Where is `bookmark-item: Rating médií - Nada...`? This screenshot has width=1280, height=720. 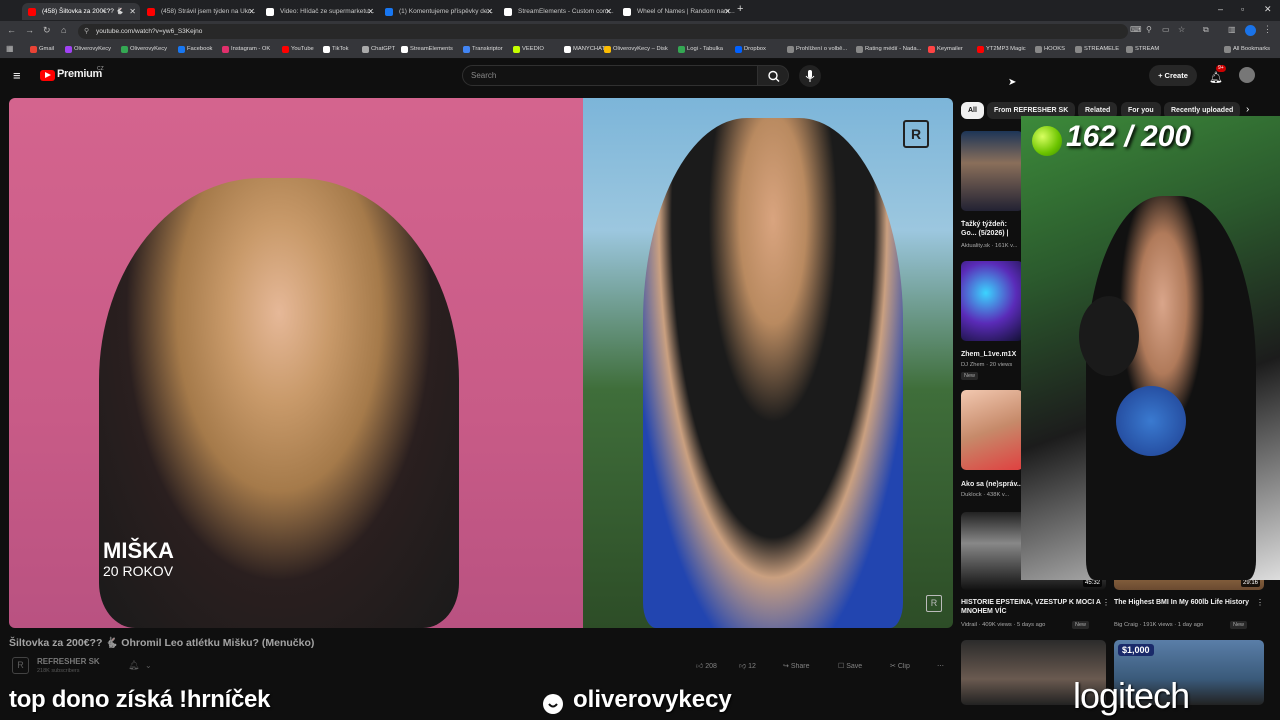 bookmark-item: Rating médií - Nada... is located at coordinates (888, 49).